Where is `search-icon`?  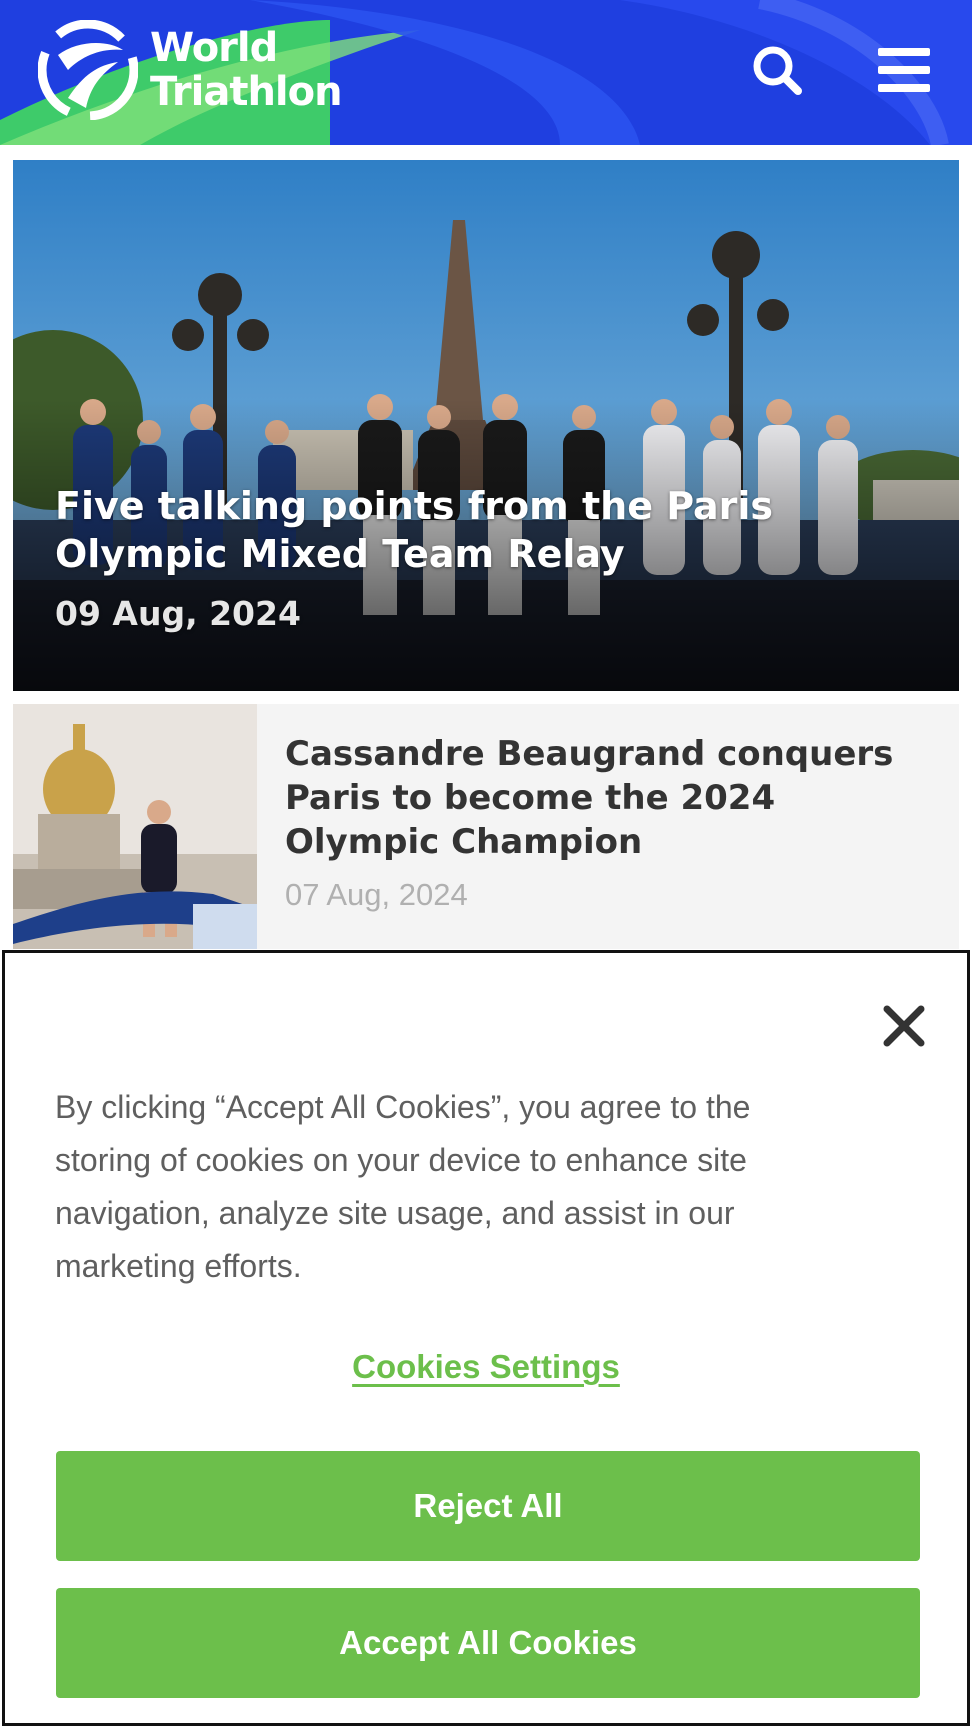
search-icon is located at coordinates (777, 70).